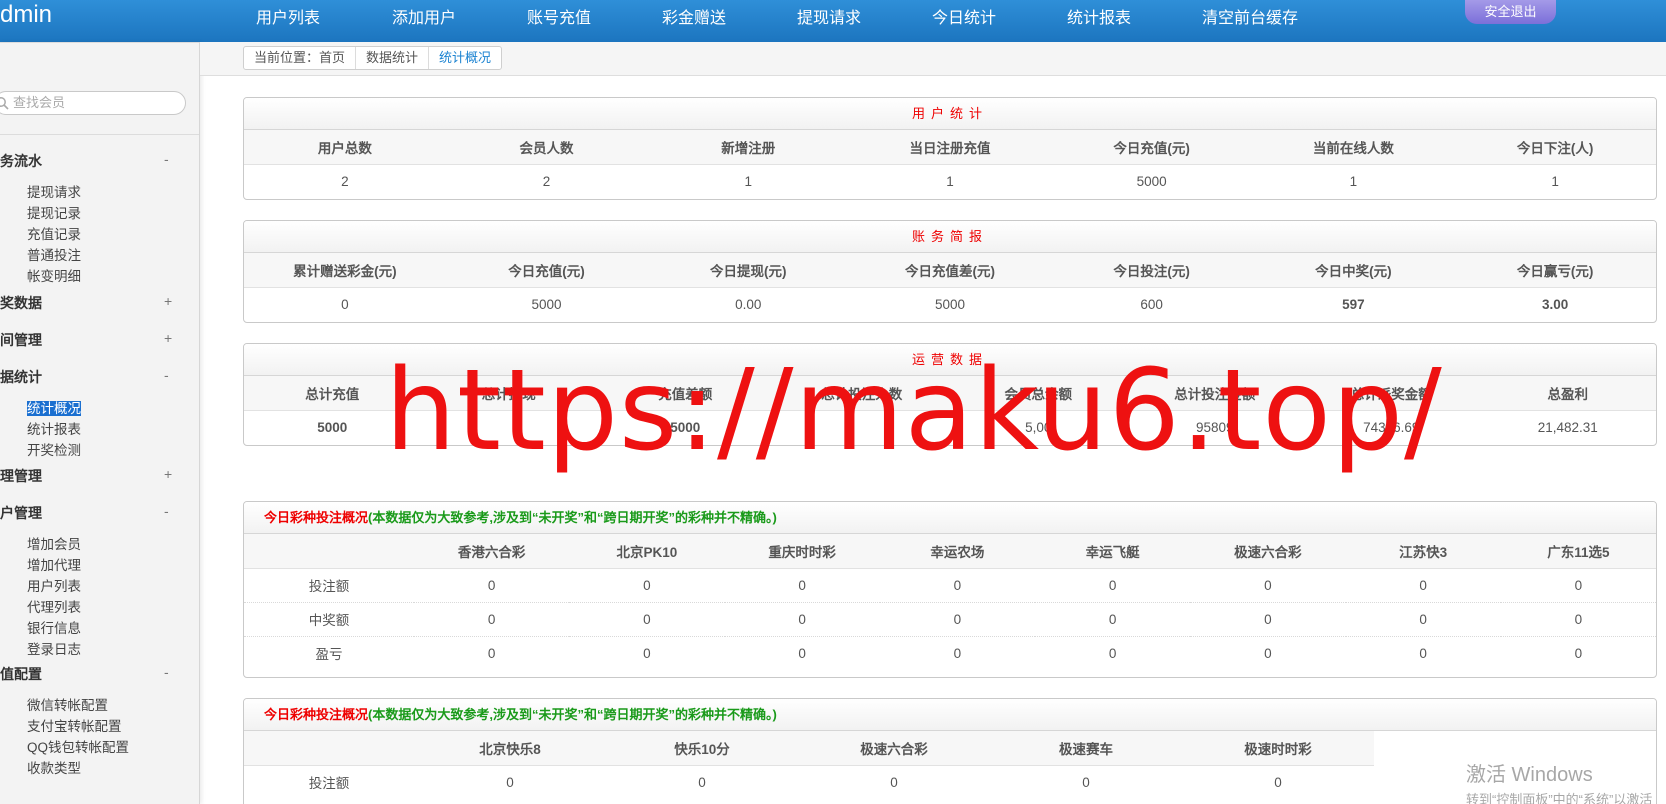 The width and height of the screenshot is (1666, 804). I want to click on table-header: 今日充值(元), so click(1151, 147).